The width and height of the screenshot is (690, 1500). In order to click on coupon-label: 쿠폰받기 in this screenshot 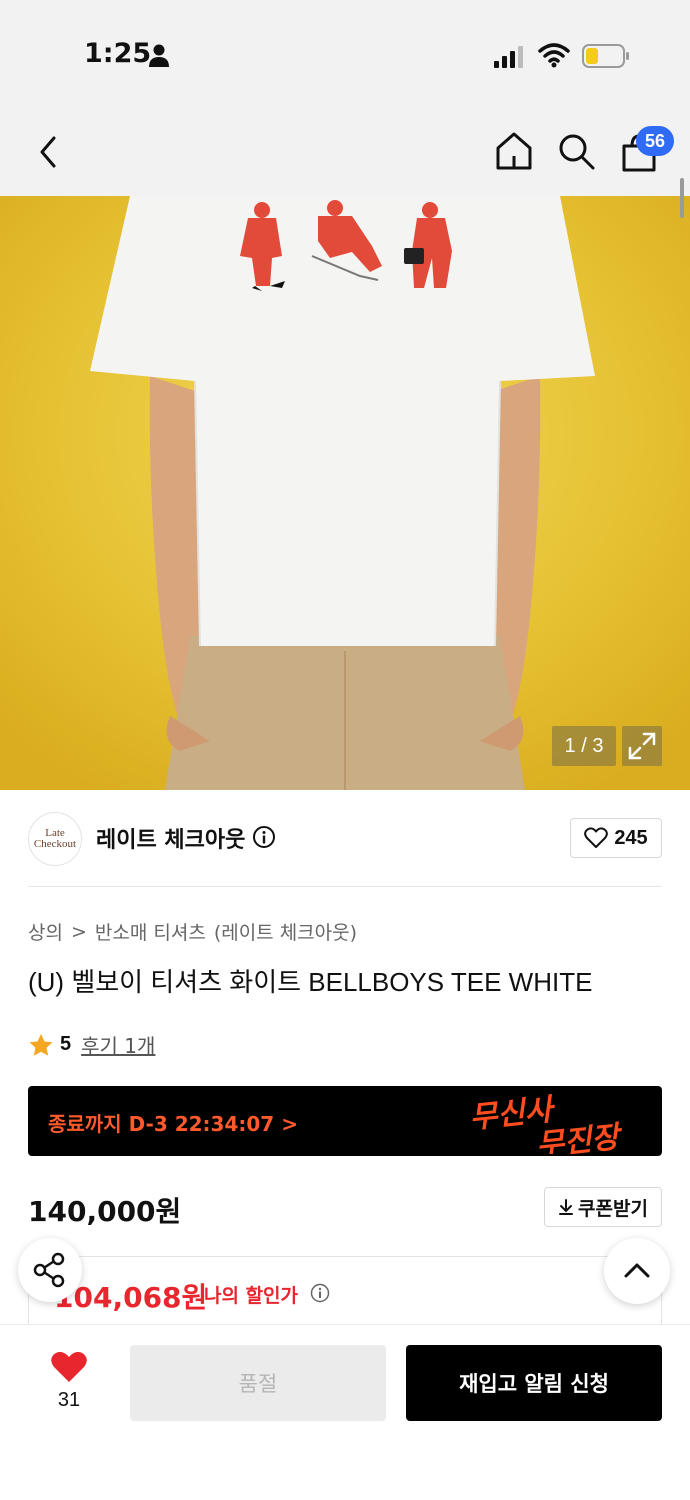, I will do `click(613, 1208)`.